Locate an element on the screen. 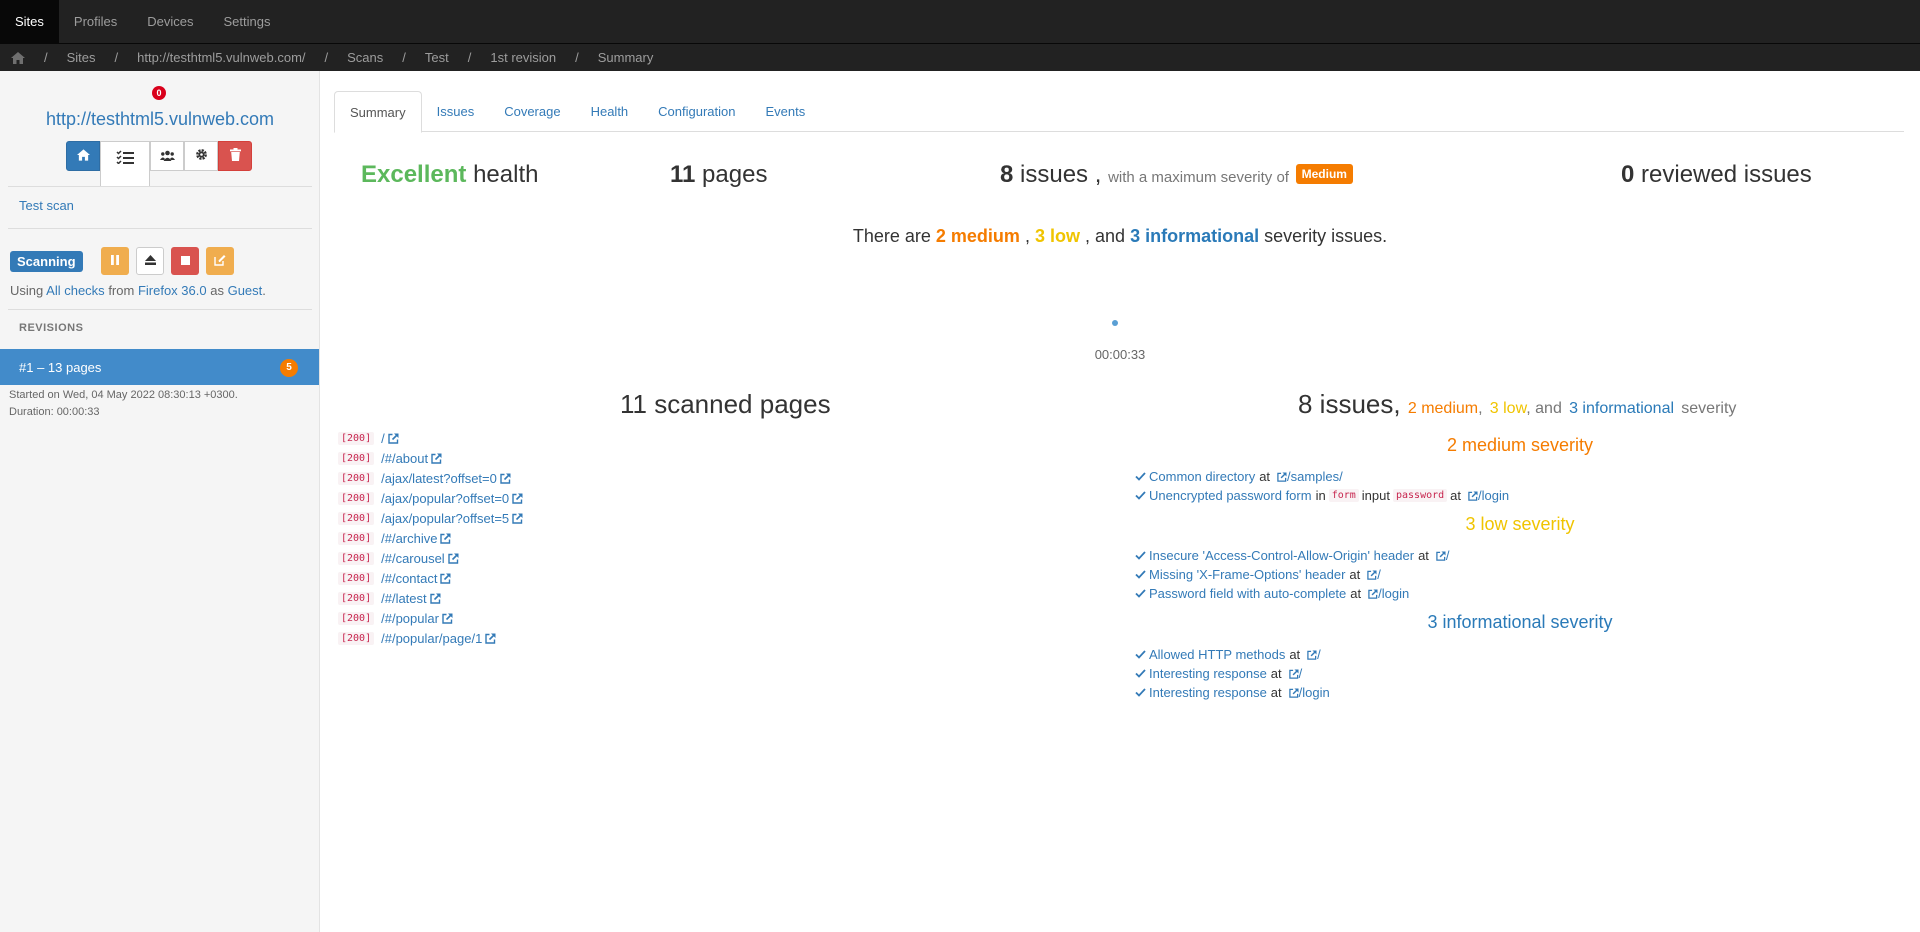 This screenshot has width=1920, height=932. breadcrumb-revision: 1st revision is located at coordinates (523, 57).